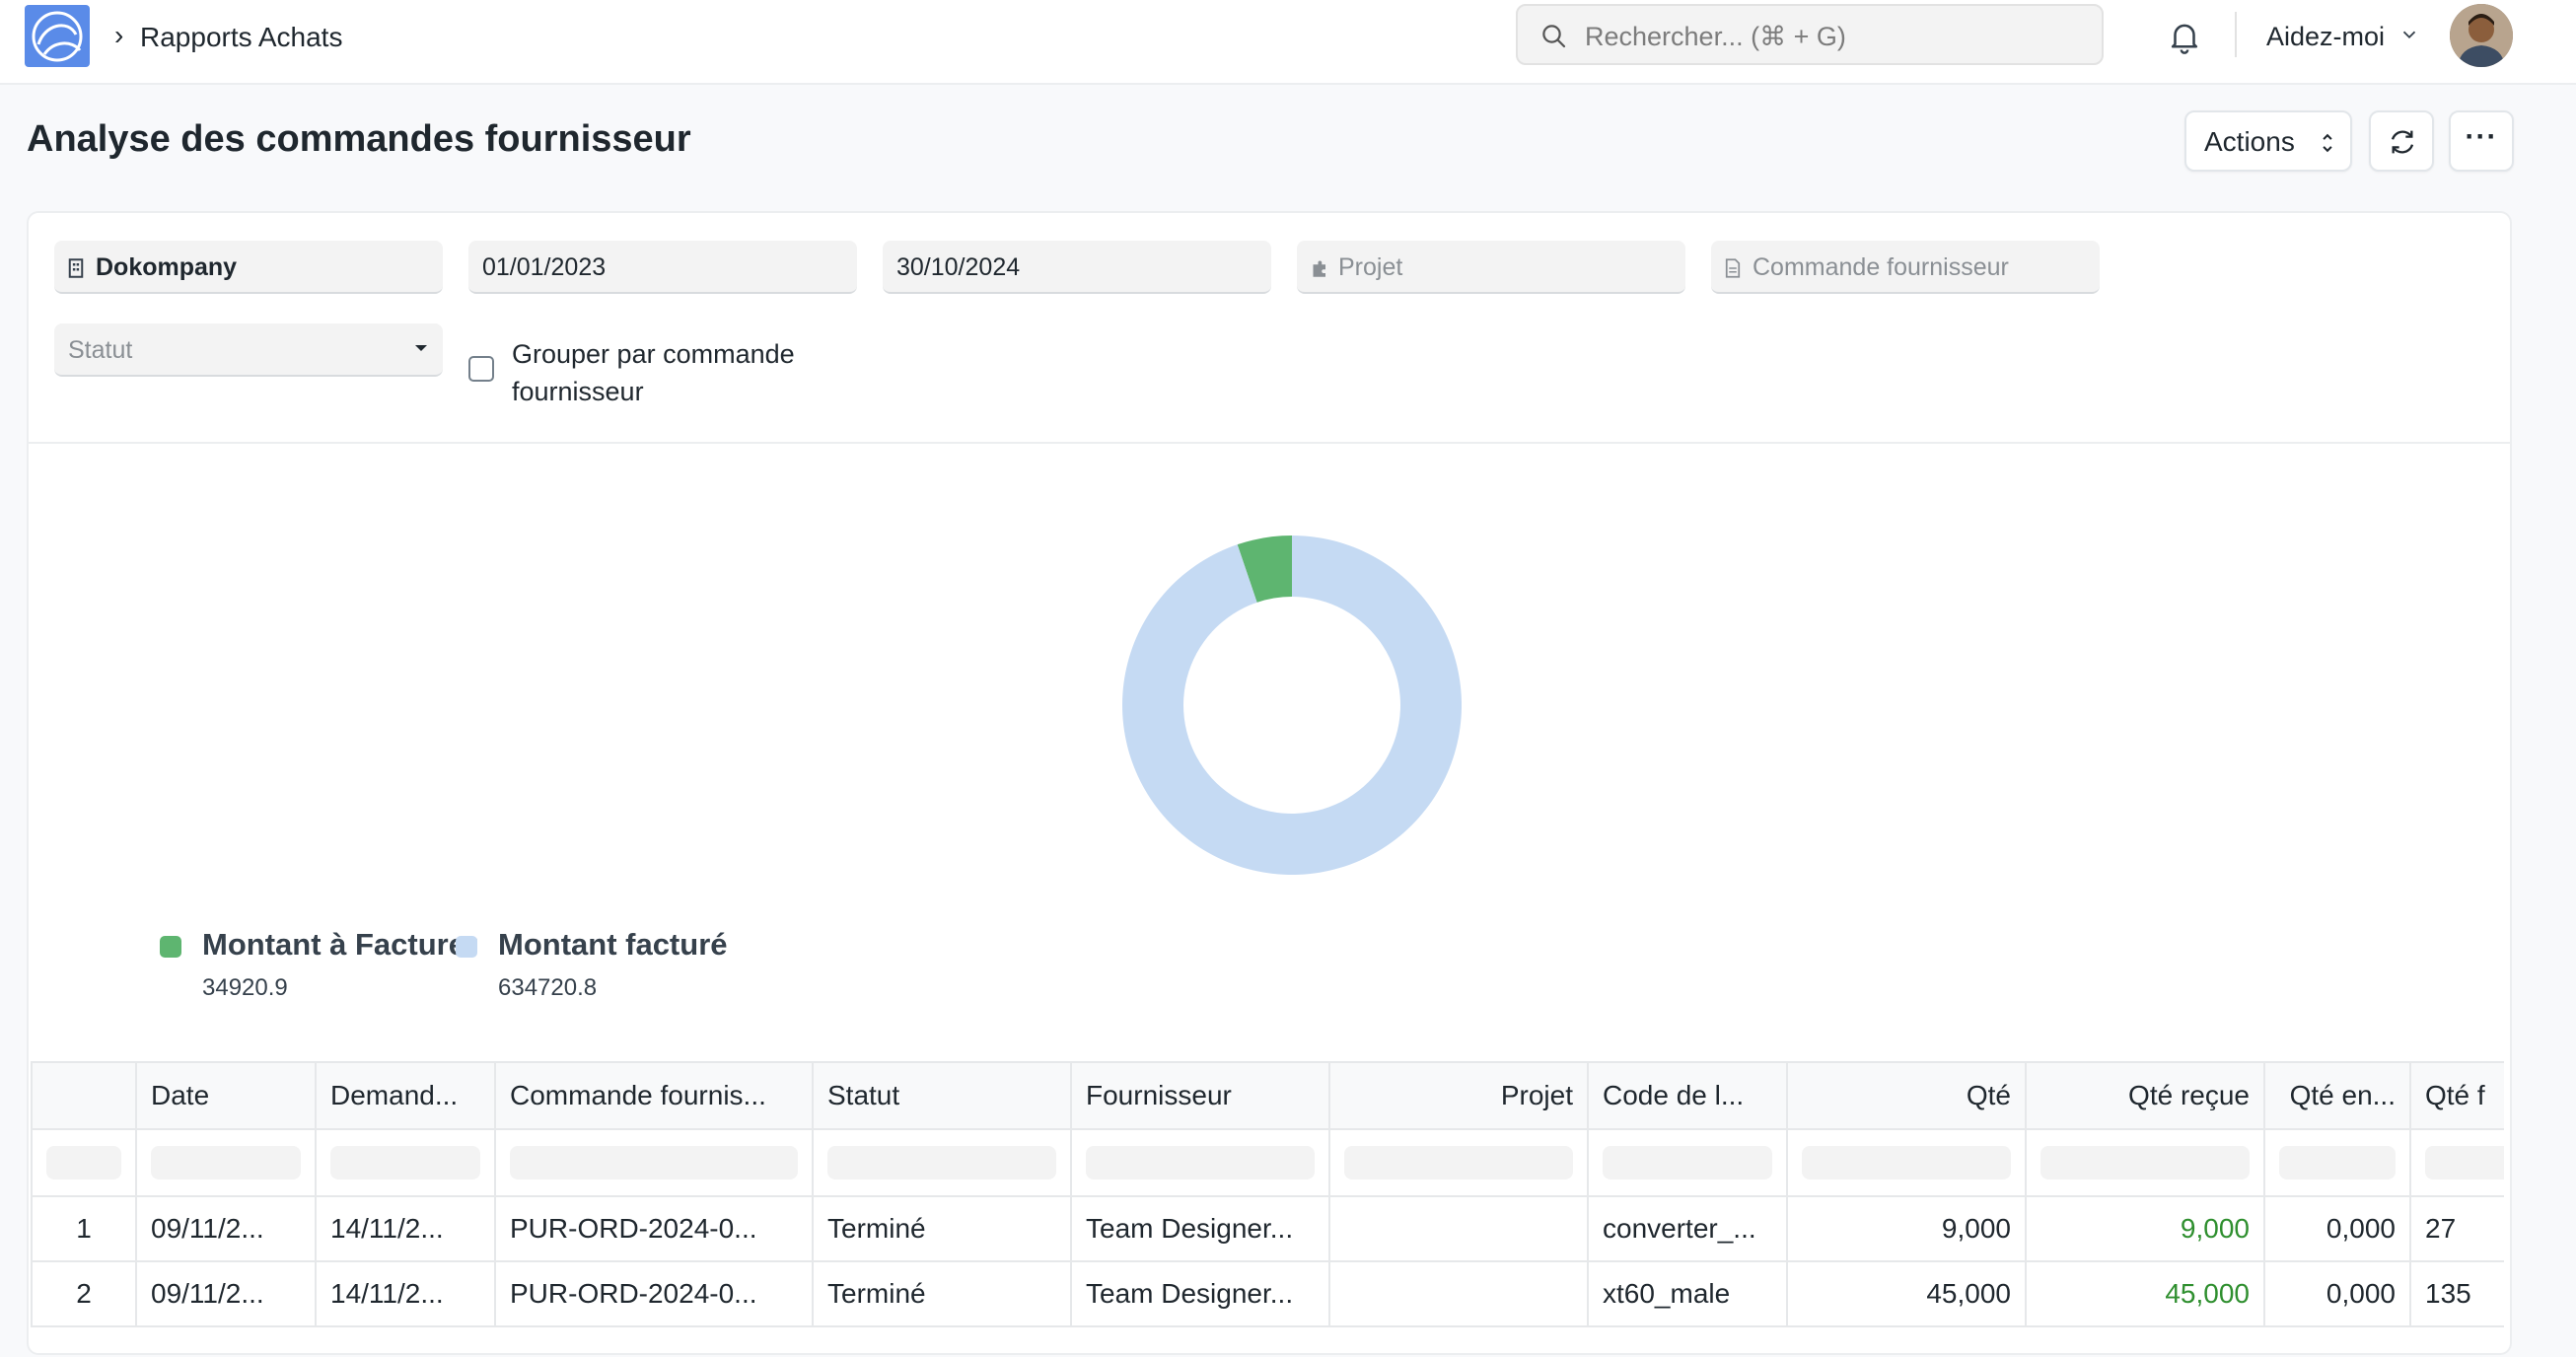 The image size is (2576, 1357). I want to click on company-filter: Dokompany, so click(249, 267).